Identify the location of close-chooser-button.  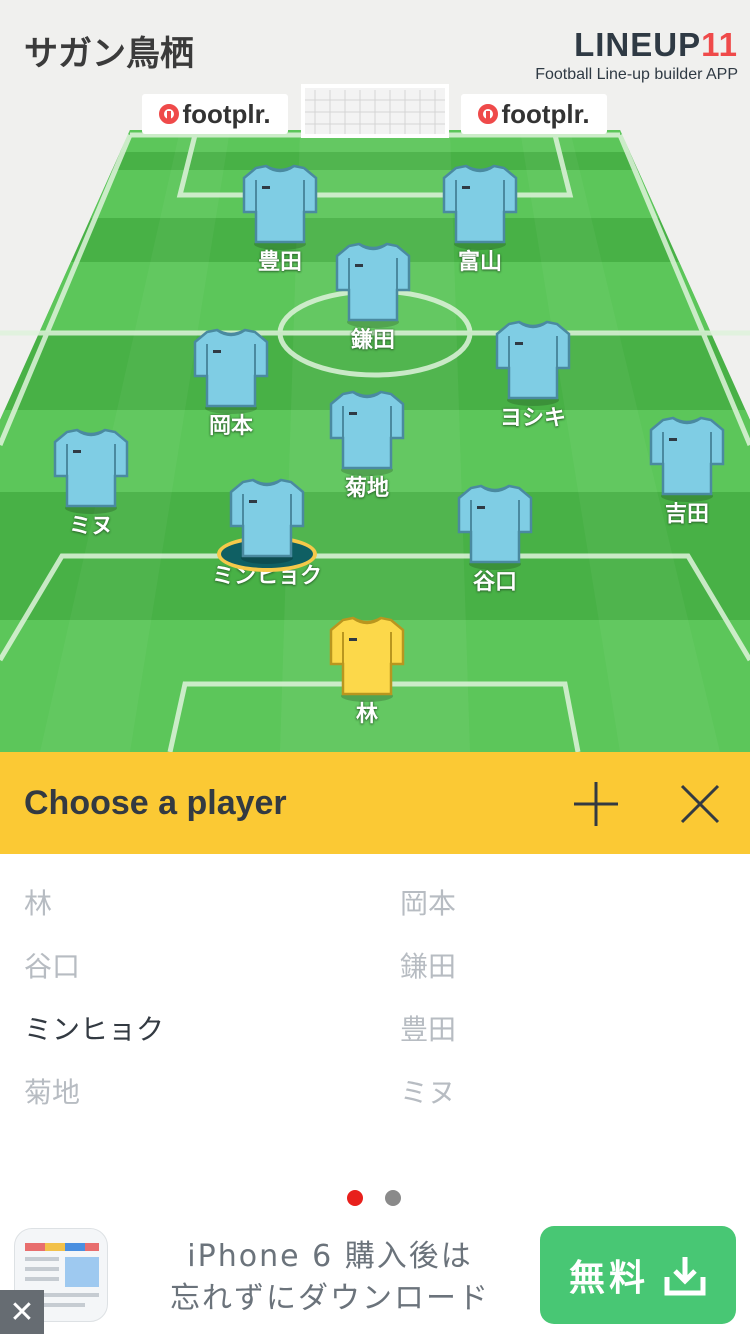
(700, 804).